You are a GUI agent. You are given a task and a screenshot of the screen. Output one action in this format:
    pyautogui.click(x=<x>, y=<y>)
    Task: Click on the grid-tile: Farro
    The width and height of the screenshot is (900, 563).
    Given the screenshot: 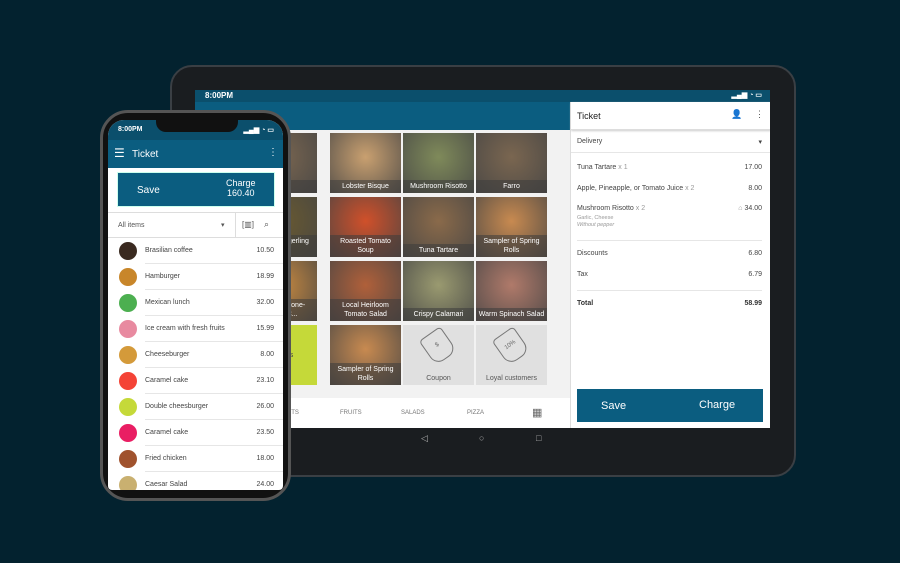 What is the action you would take?
    pyautogui.click(x=511, y=163)
    